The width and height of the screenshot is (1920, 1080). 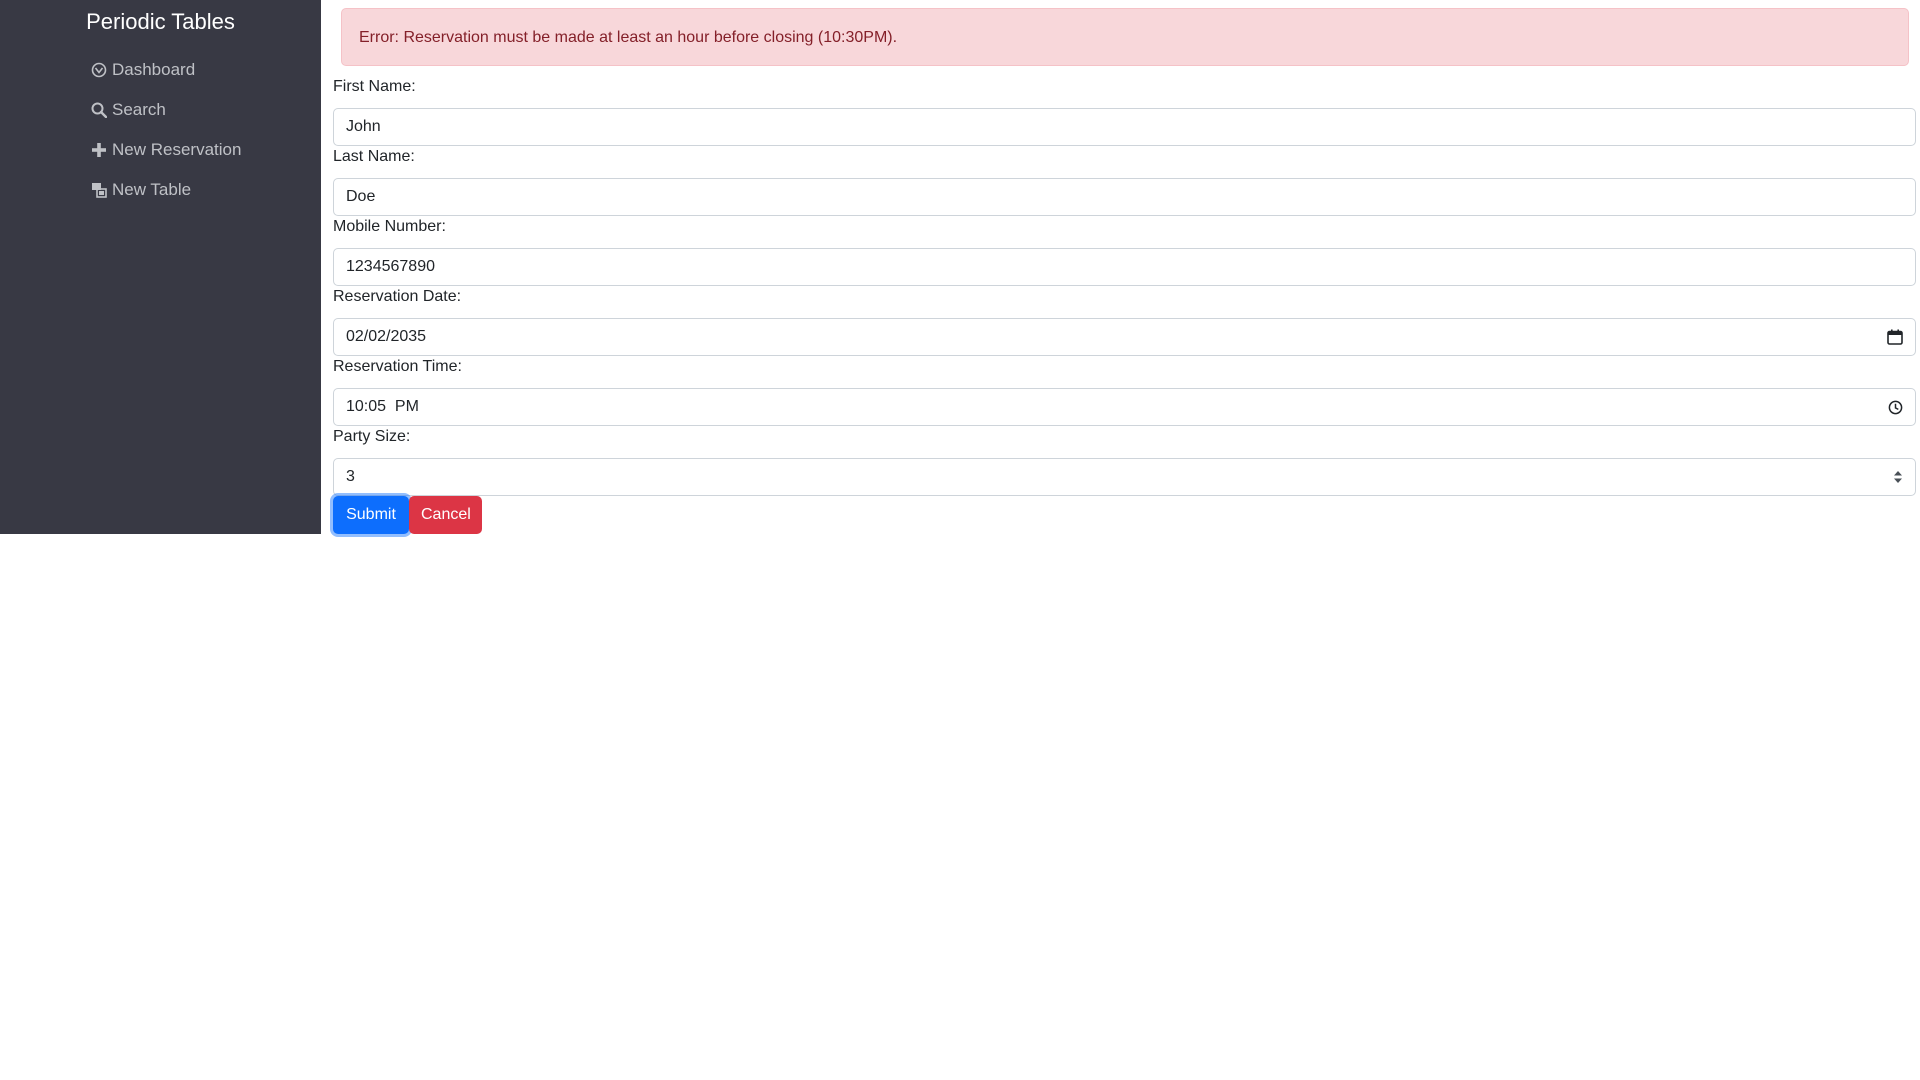 I want to click on mobile-number-input: 1234567890, so click(x=1124, y=267).